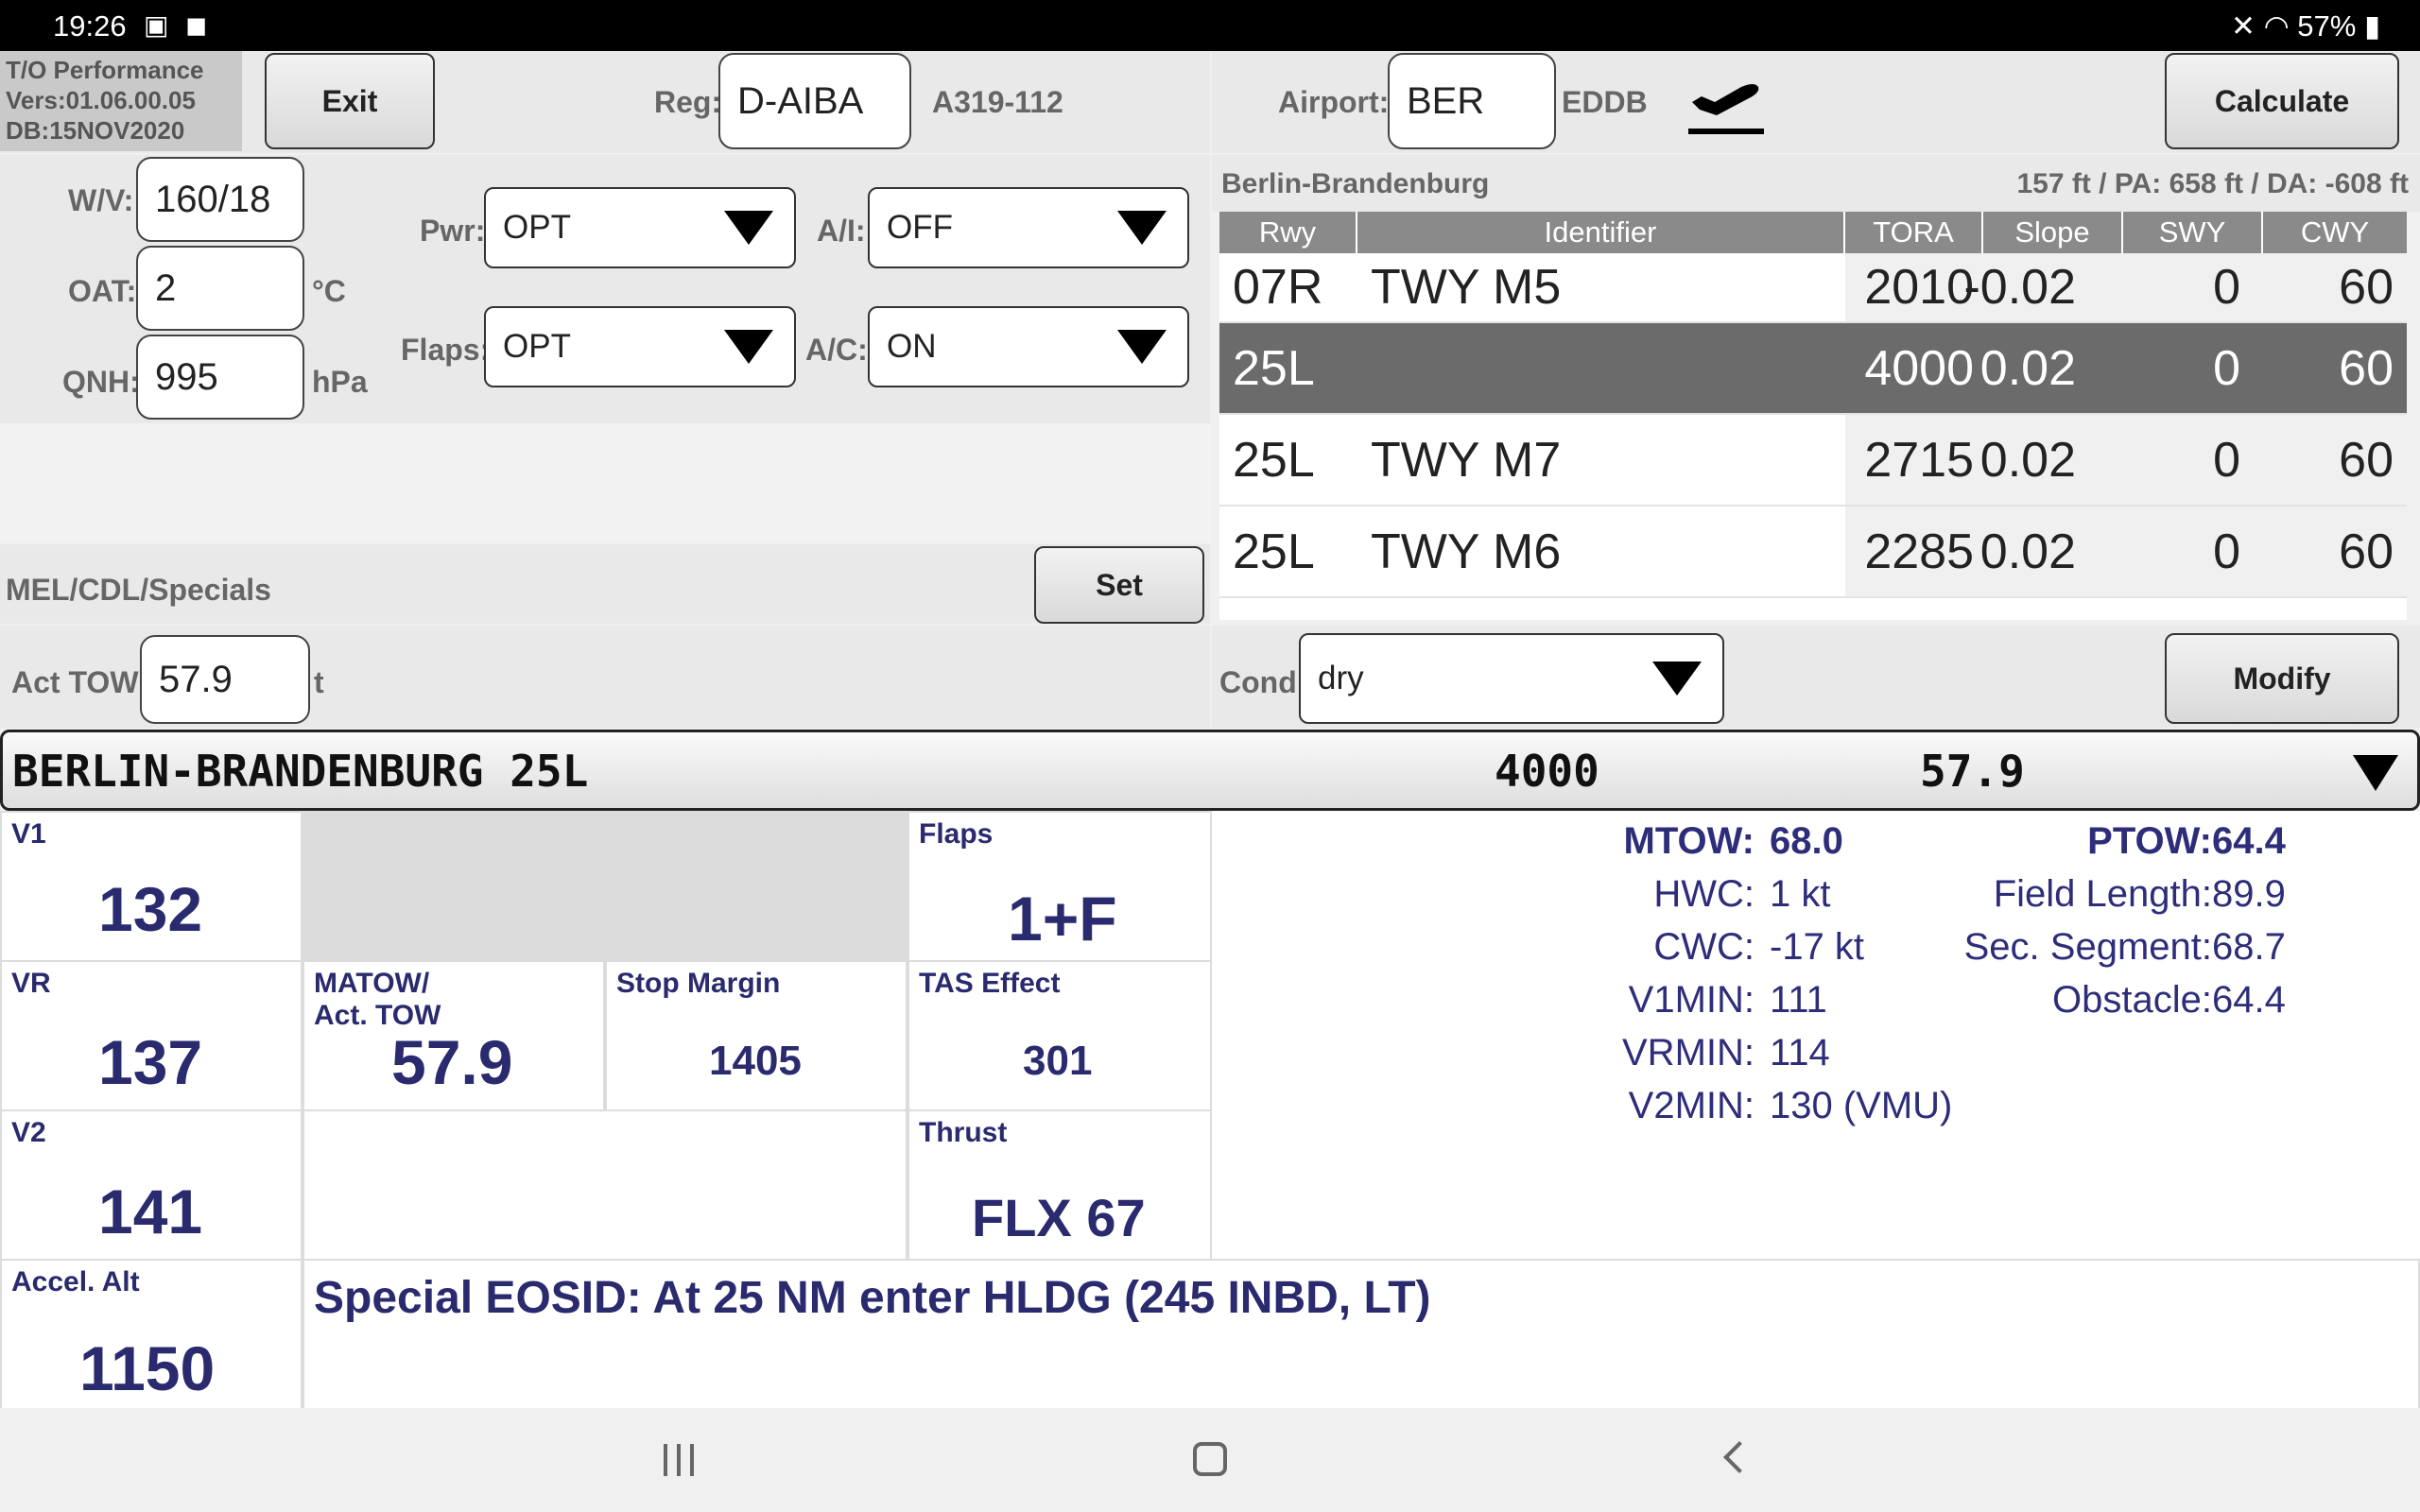 Image resolution: width=2420 pixels, height=1512 pixels. I want to click on status-right: ✕ ◠ 57% ▮, so click(2305, 26).